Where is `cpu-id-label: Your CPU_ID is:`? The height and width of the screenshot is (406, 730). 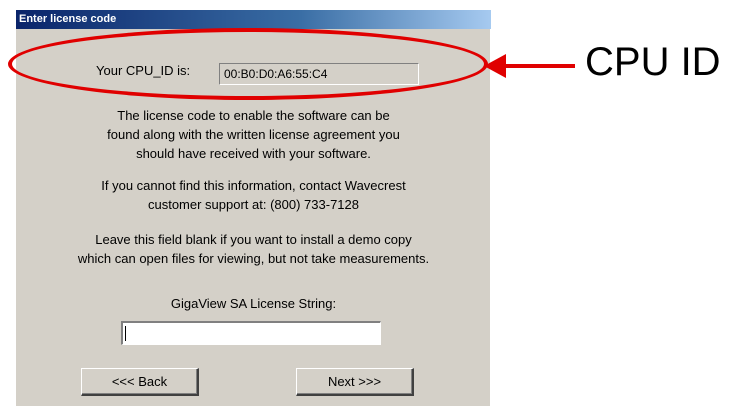
cpu-id-label: Your CPU_ID is: is located at coordinates (143, 70).